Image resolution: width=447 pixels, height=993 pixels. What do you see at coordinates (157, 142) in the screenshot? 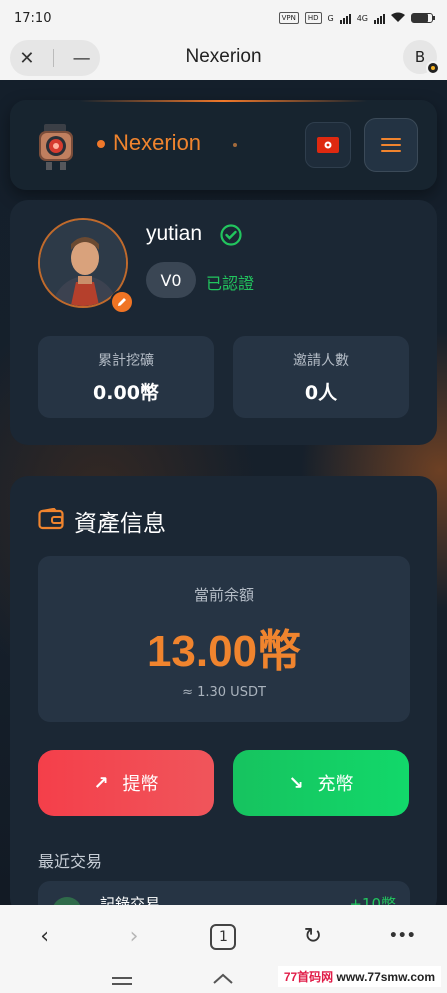
I see `brand-name: Nexerion` at bounding box center [157, 142].